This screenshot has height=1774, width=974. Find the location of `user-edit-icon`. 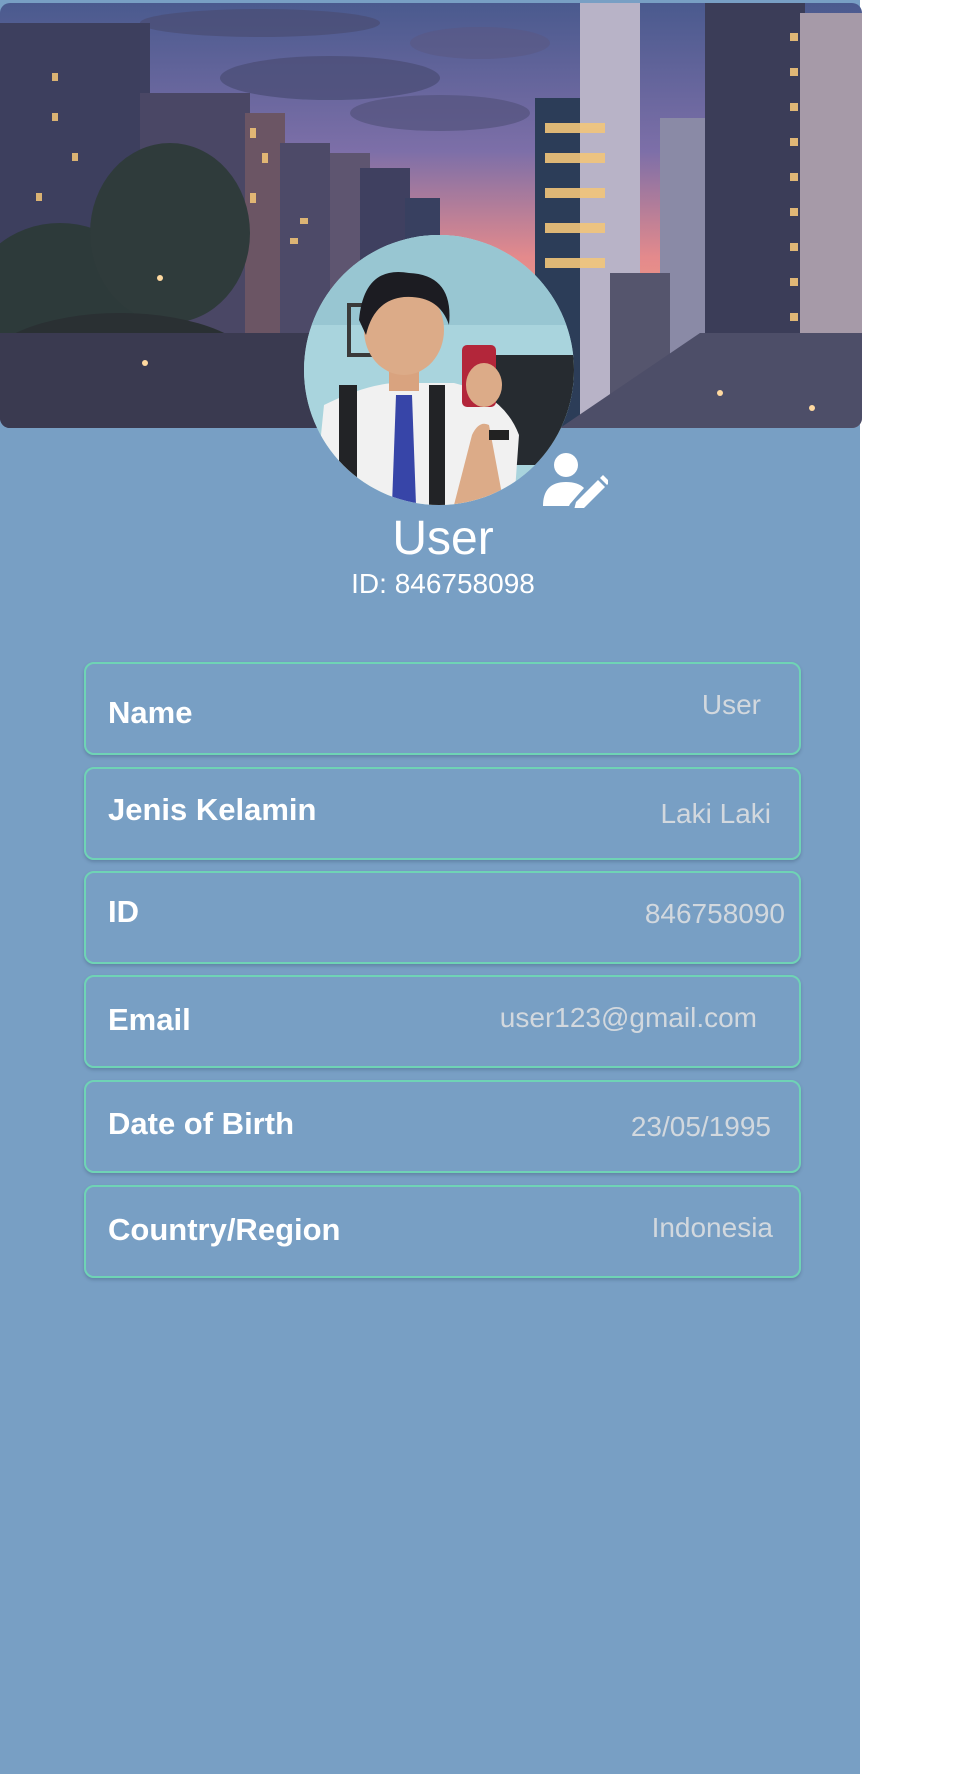

user-edit-icon is located at coordinates (574, 479).